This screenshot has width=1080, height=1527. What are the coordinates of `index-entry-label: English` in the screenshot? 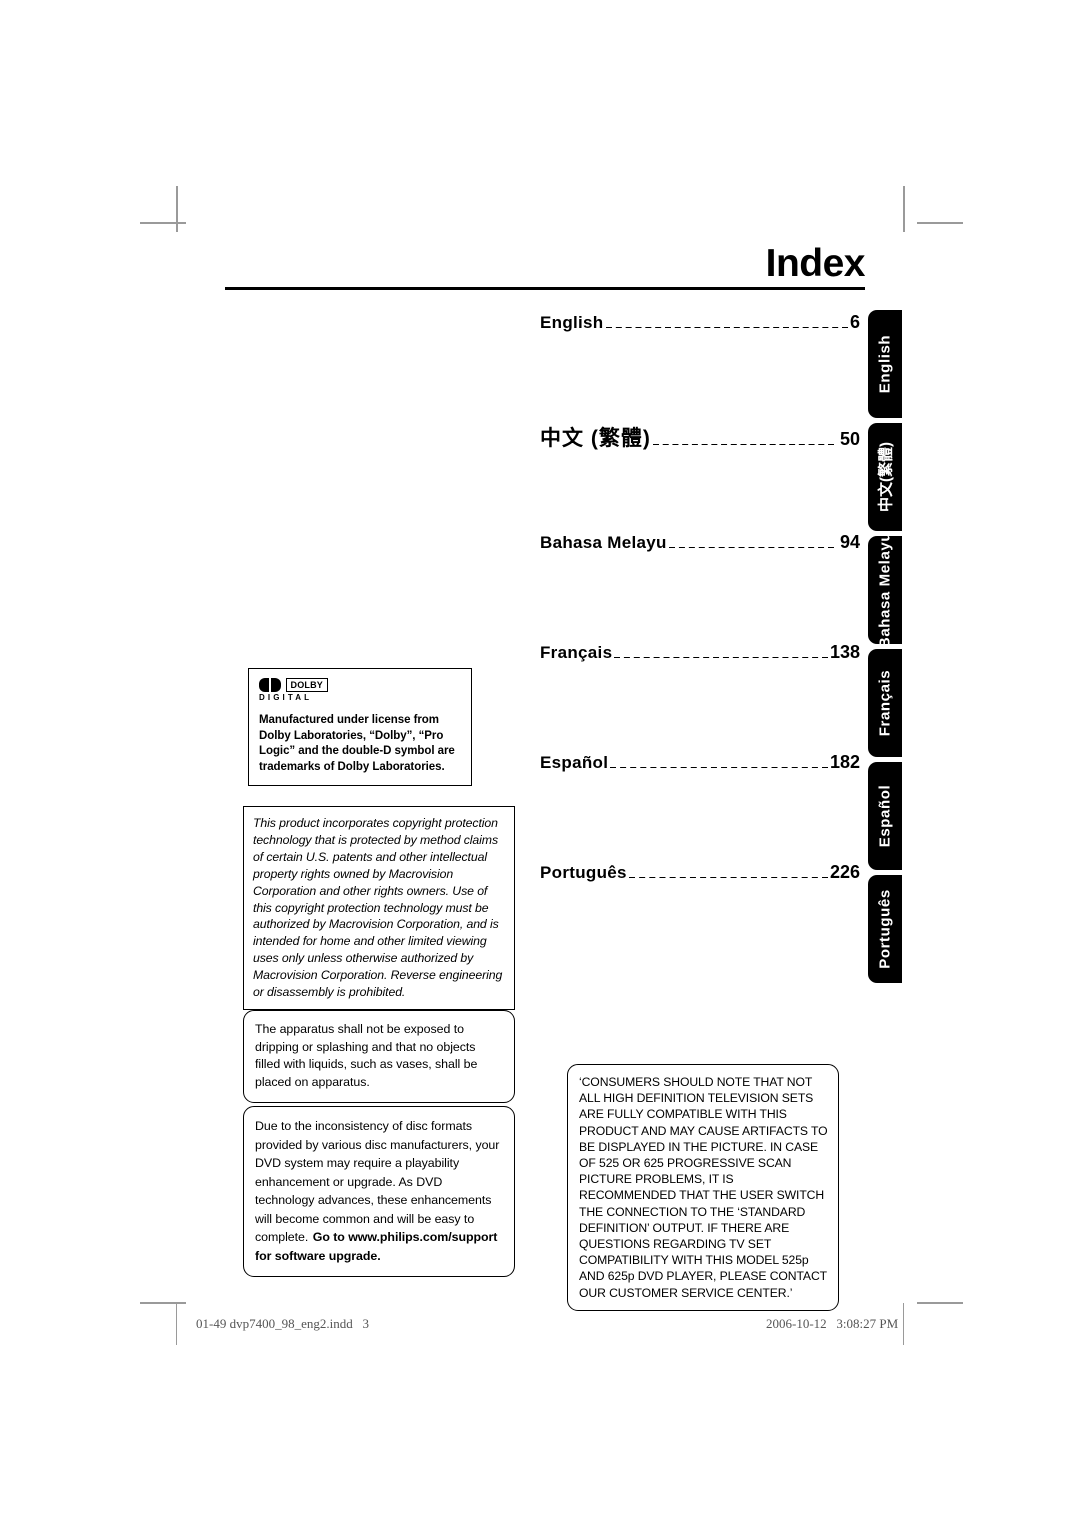 It's located at (572, 322).